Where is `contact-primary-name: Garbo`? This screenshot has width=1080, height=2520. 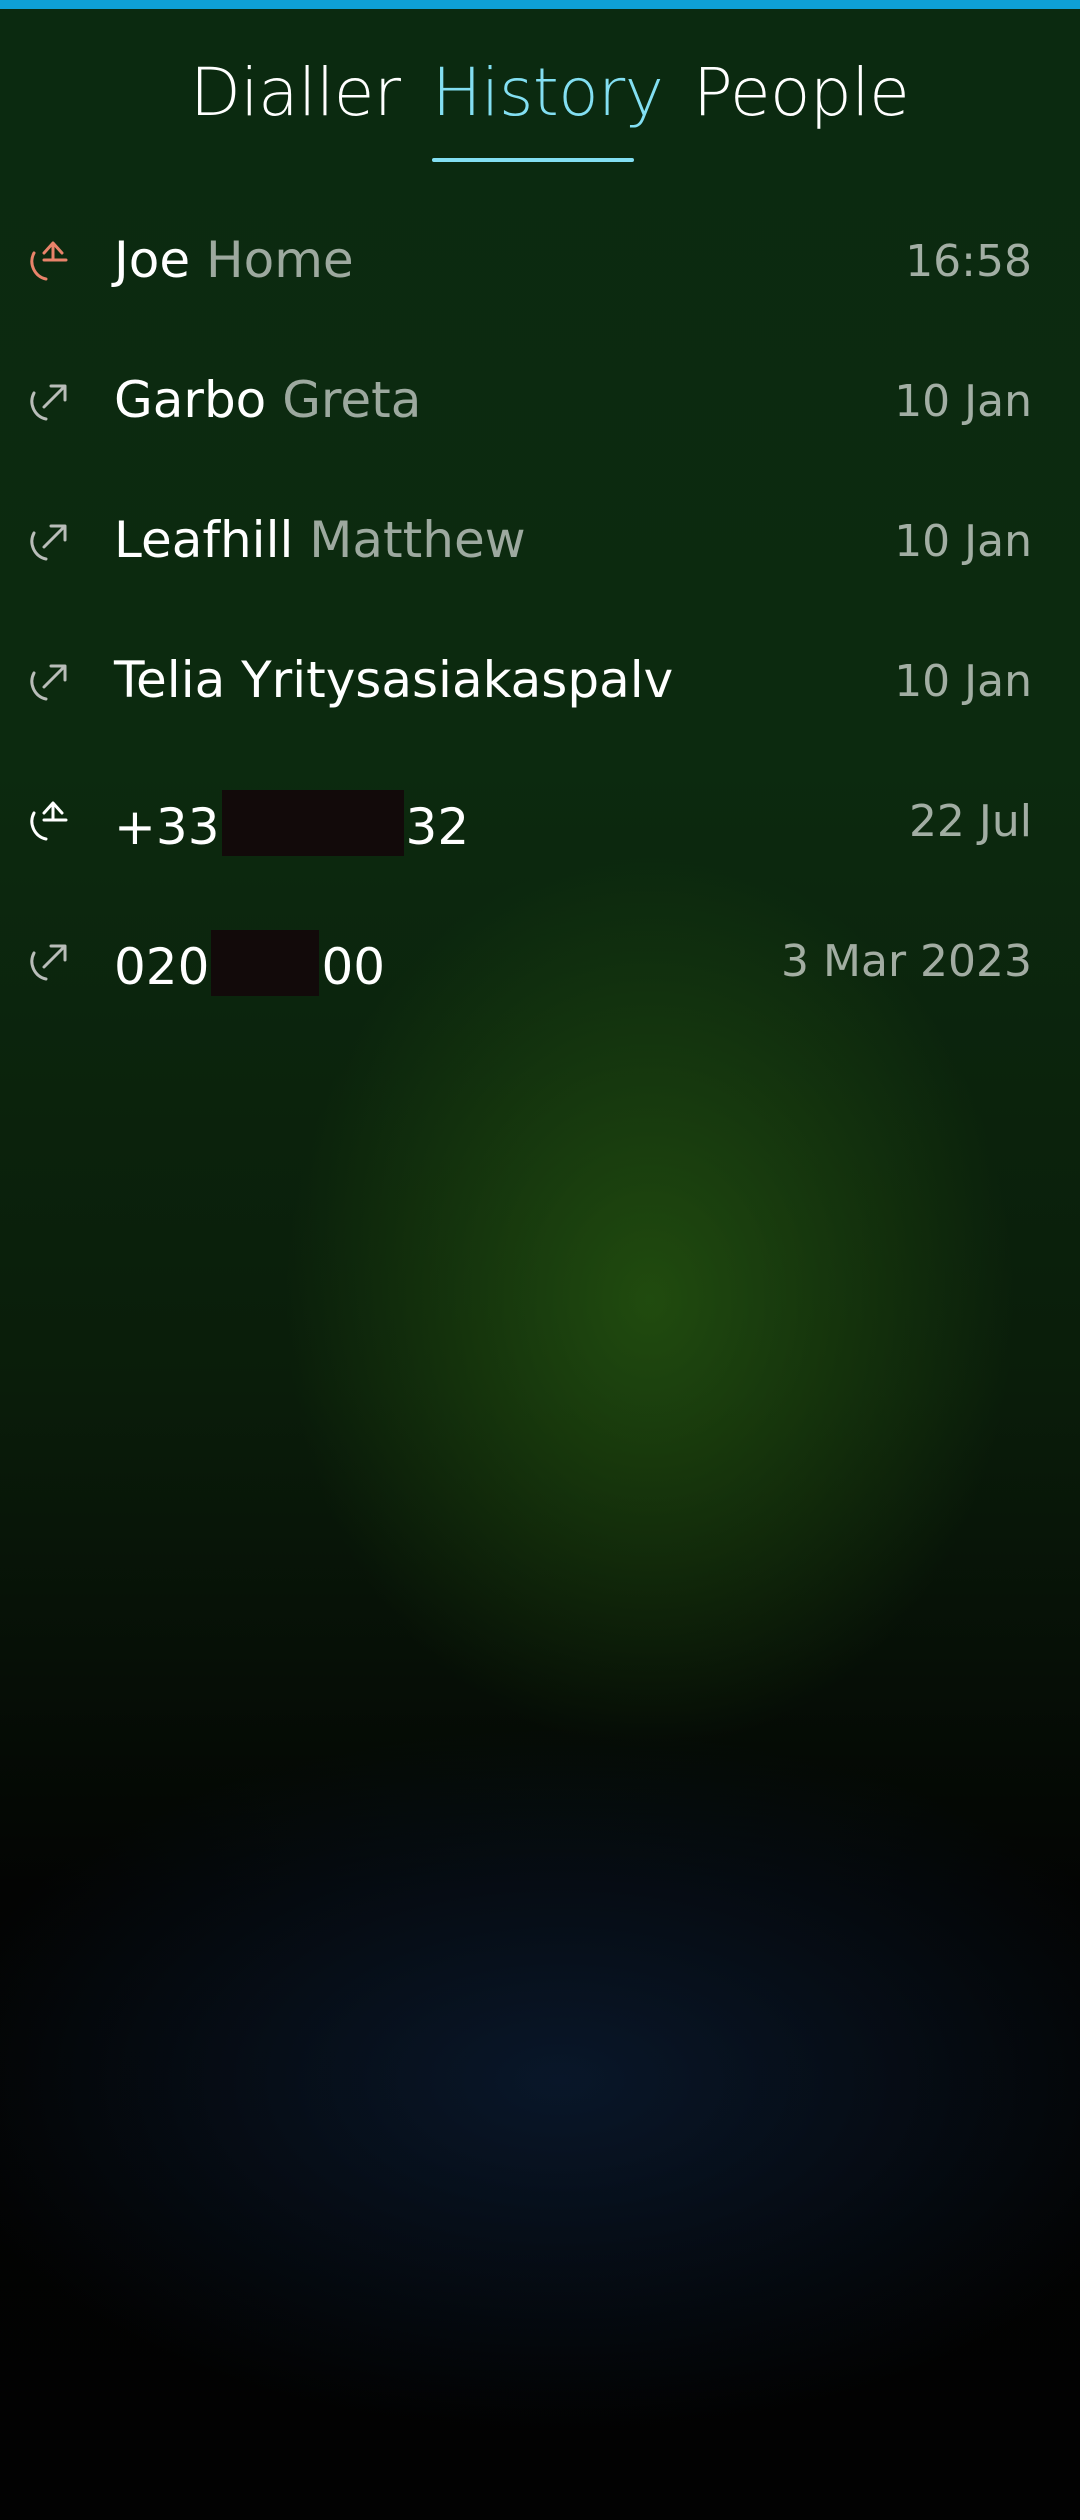 contact-primary-name: Garbo is located at coordinates (190, 400).